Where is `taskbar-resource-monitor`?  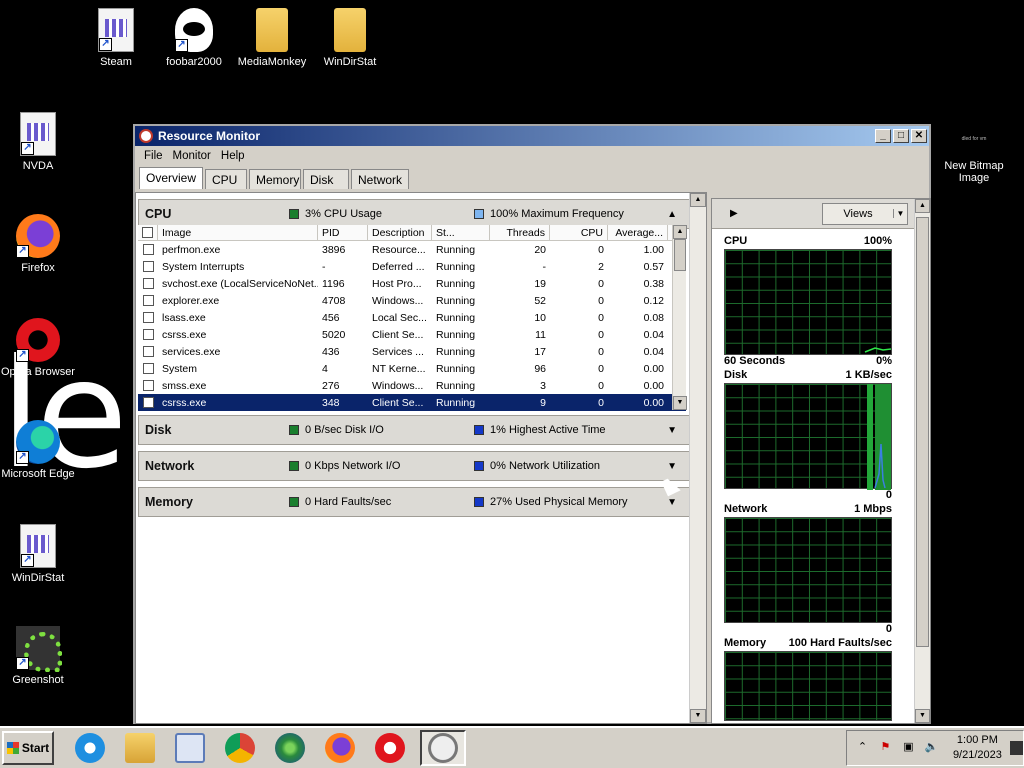
taskbar-resource-monitor is located at coordinates (443, 748).